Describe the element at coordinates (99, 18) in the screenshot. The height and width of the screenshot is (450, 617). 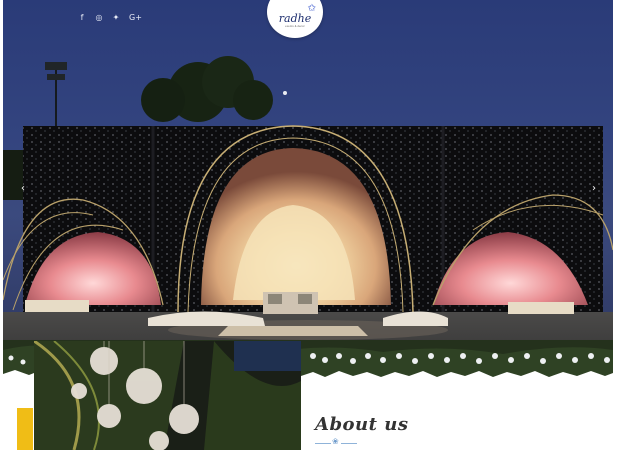
I see `instagram-icon: ◎` at that location.